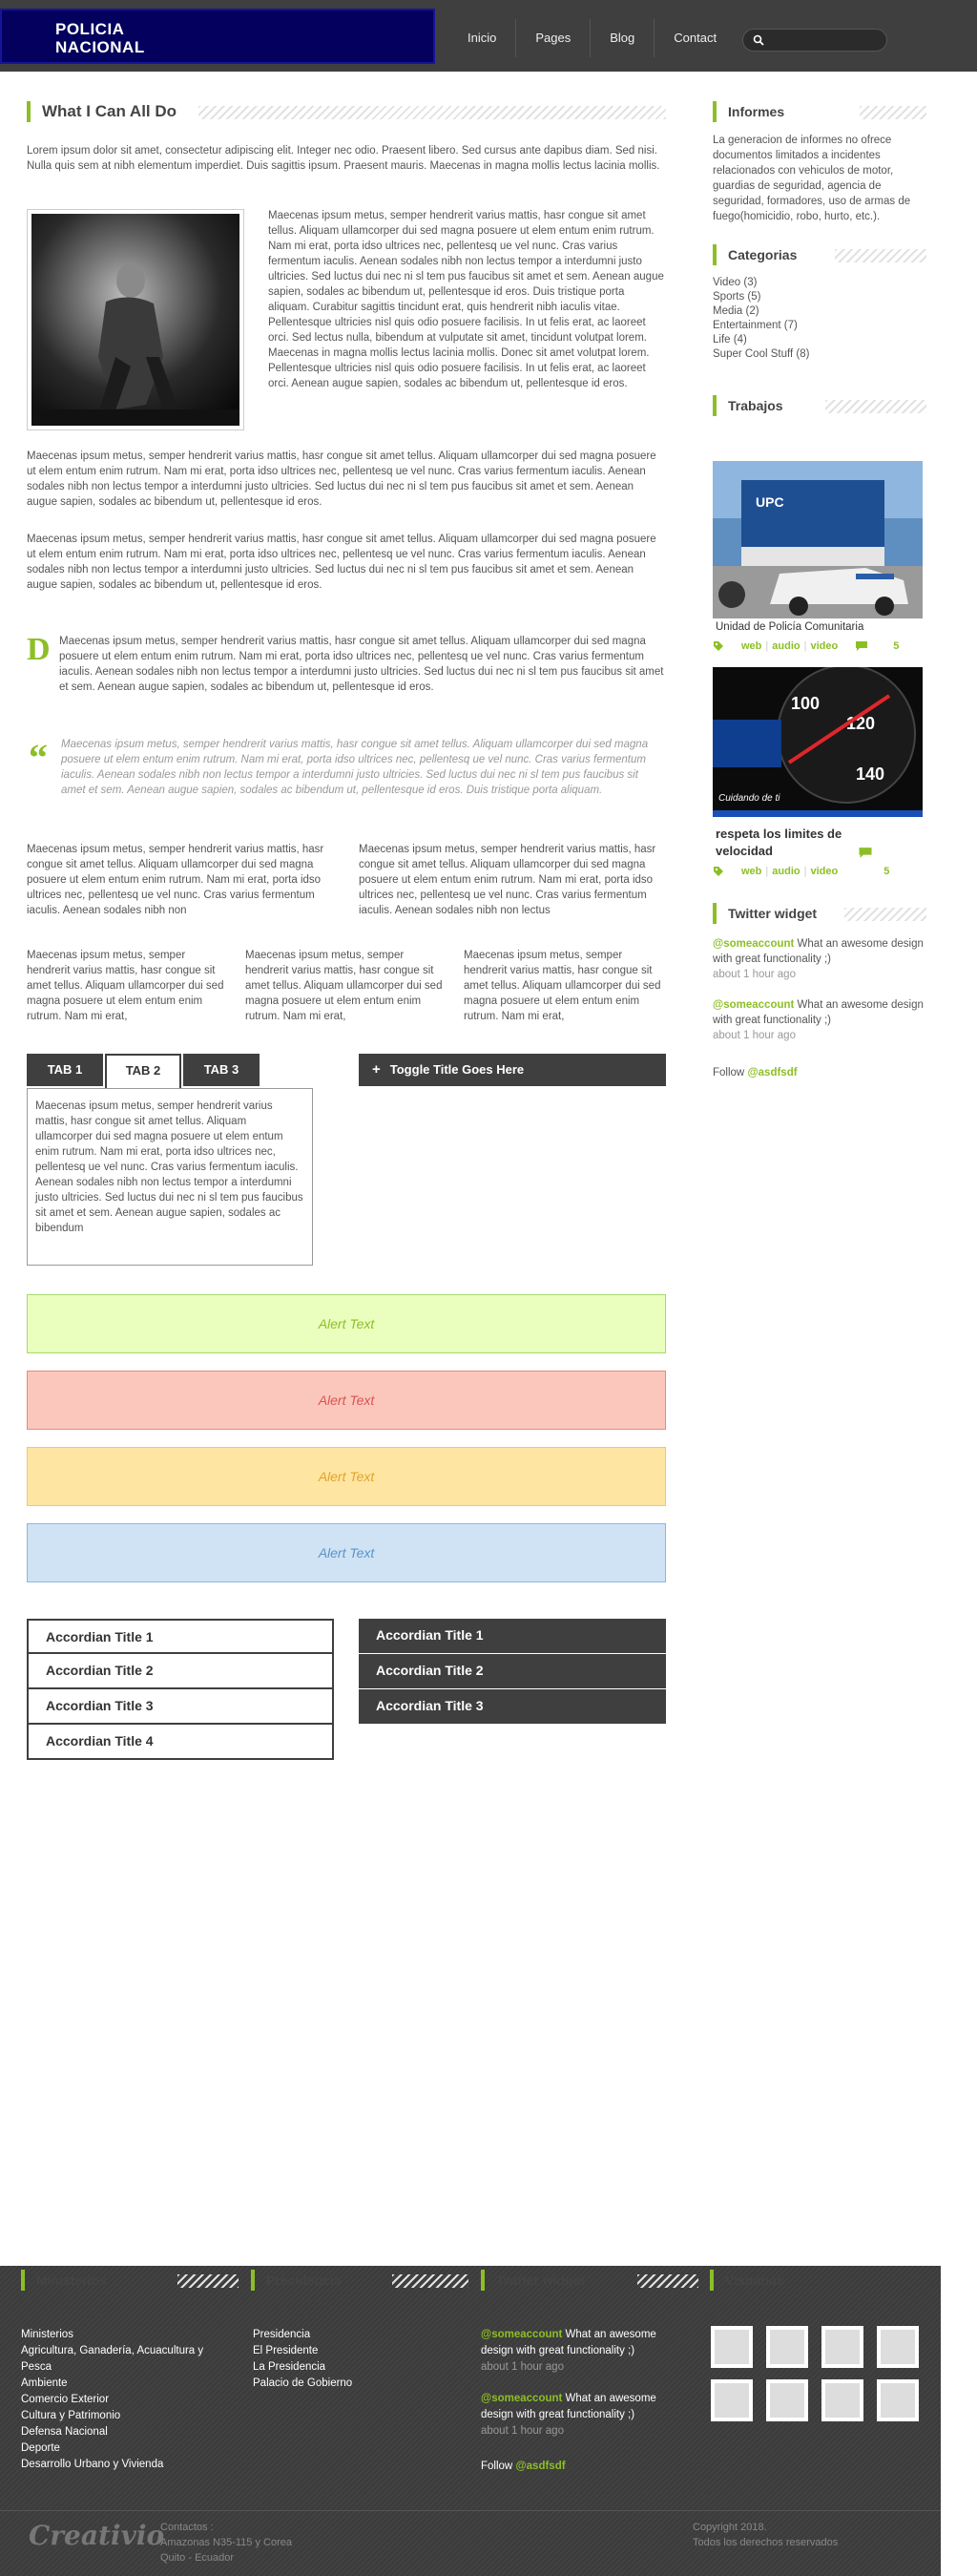  What do you see at coordinates (112, 2448) in the screenshot?
I see `footer-link: Deporte` at bounding box center [112, 2448].